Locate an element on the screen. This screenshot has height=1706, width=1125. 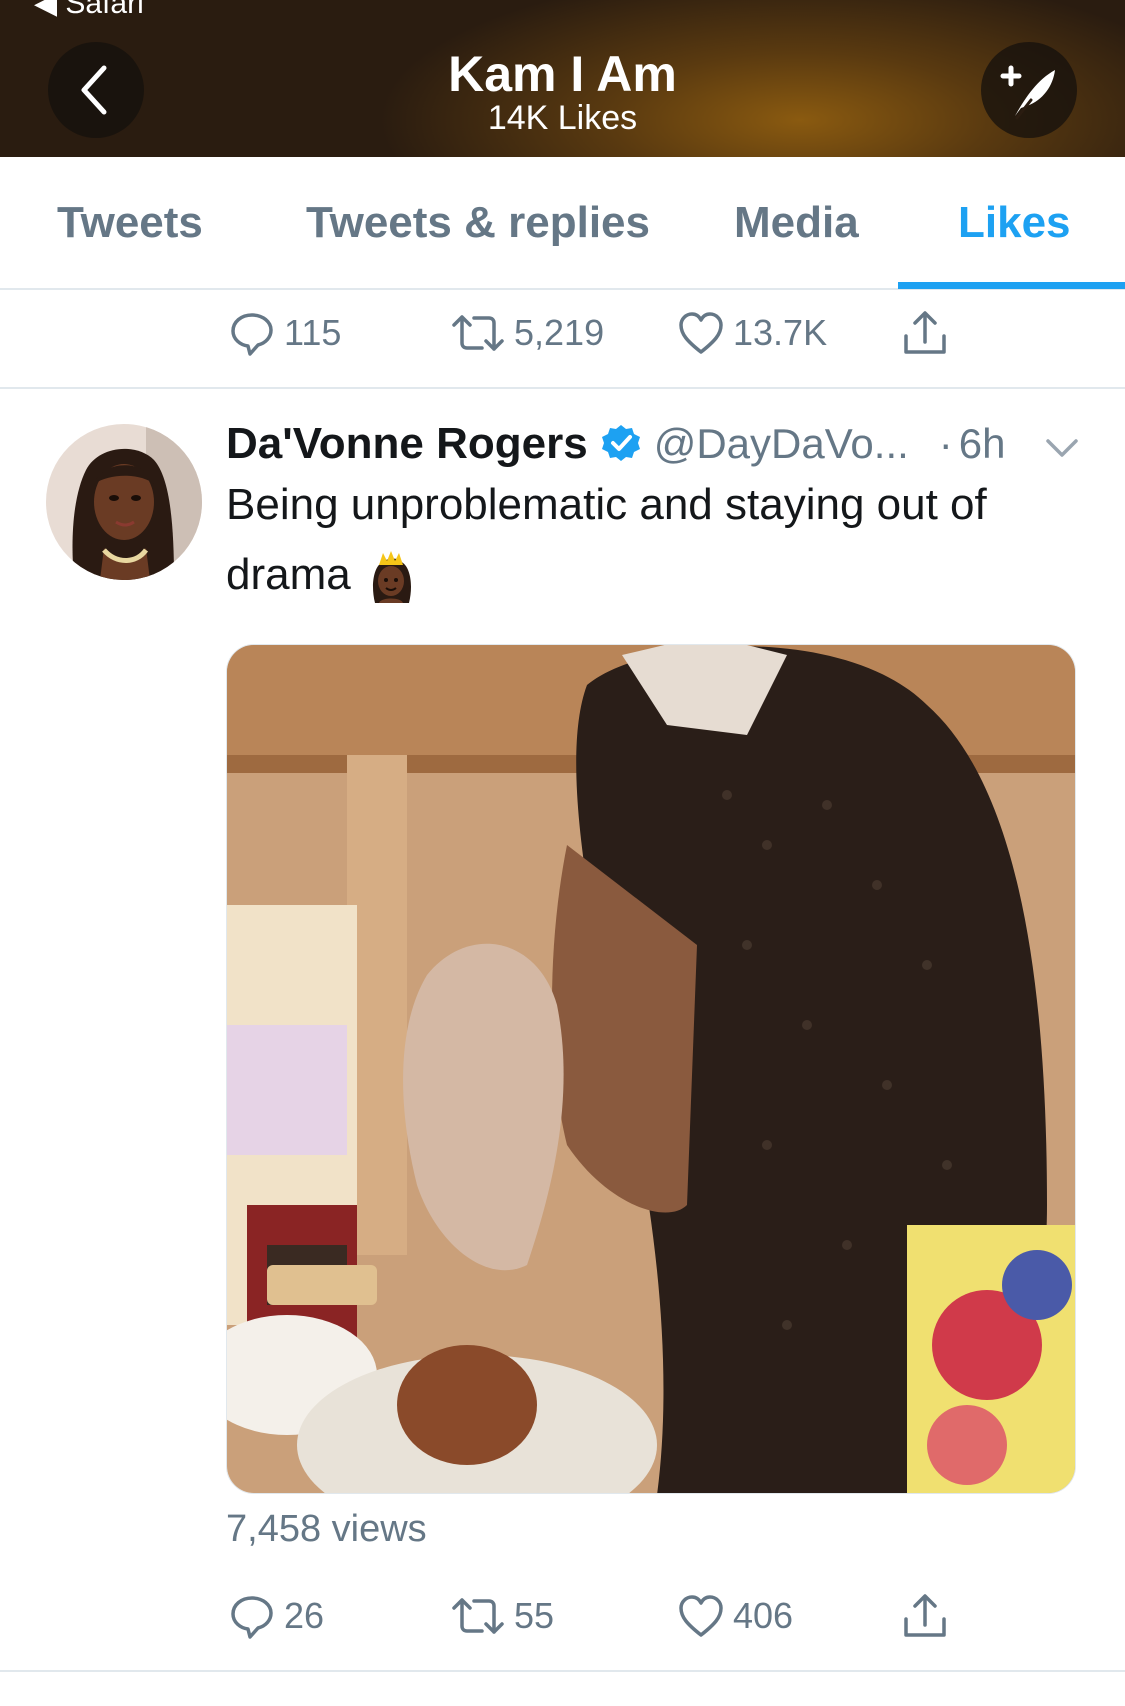
likes-count: 14K Likes is located at coordinates (562, 118).